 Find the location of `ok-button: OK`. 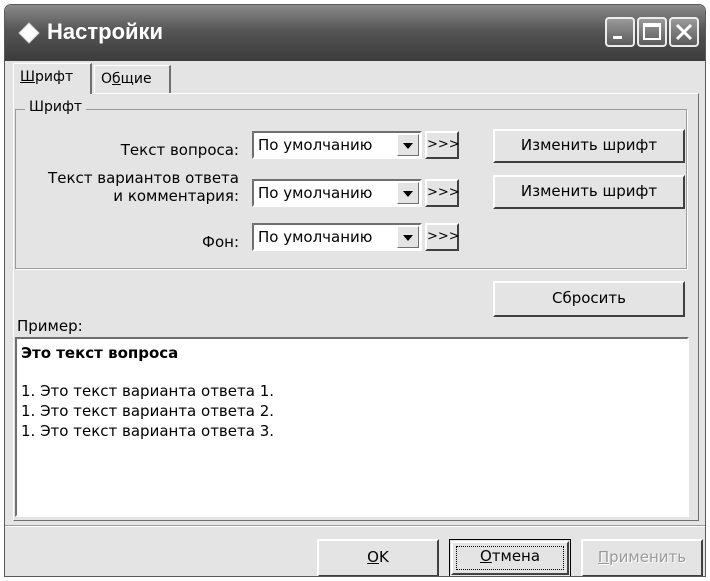

ok-button: OK is located at coordinates (378, 557).